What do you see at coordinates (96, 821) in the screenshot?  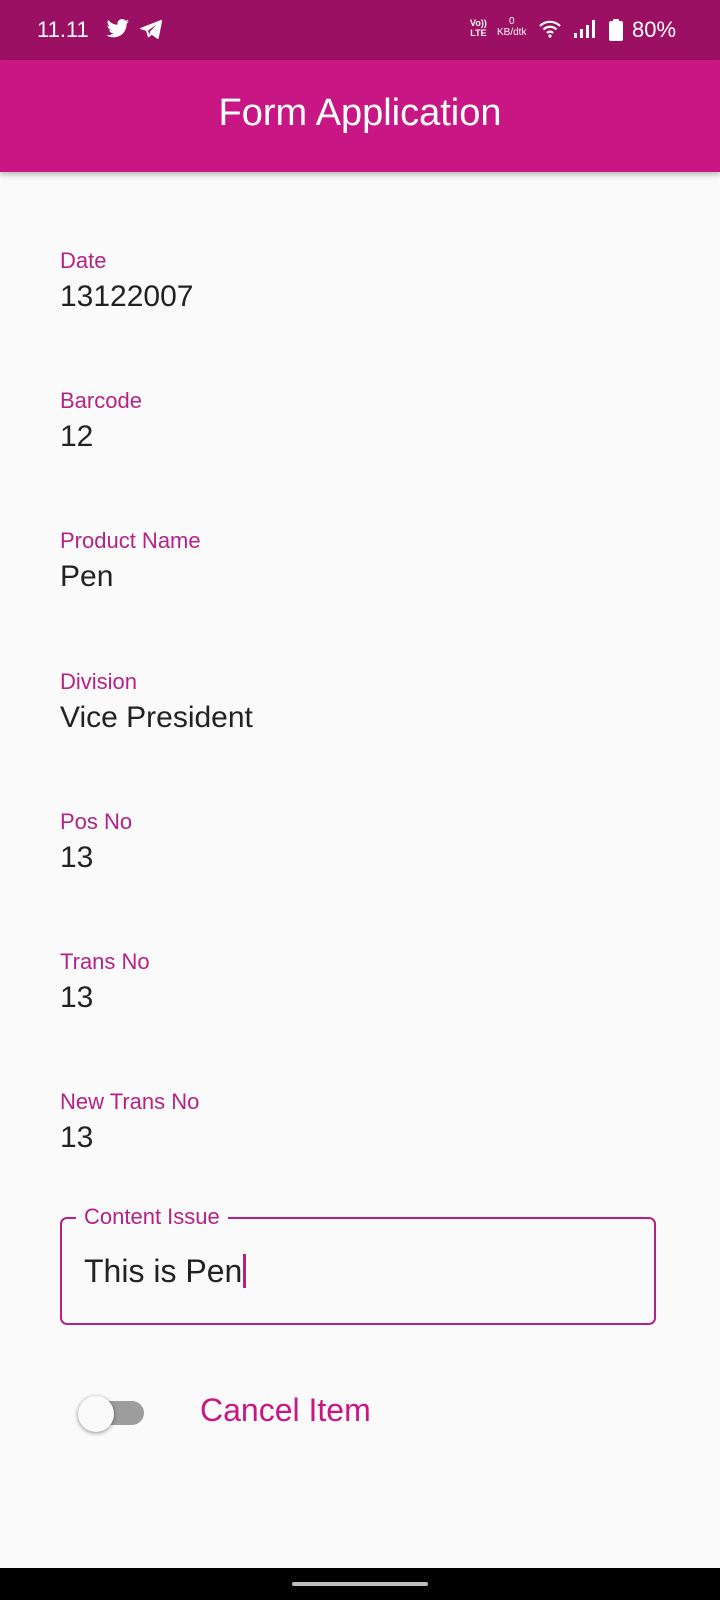 I see `pos-no-label: Pos No` at bounding box center [96, 821].